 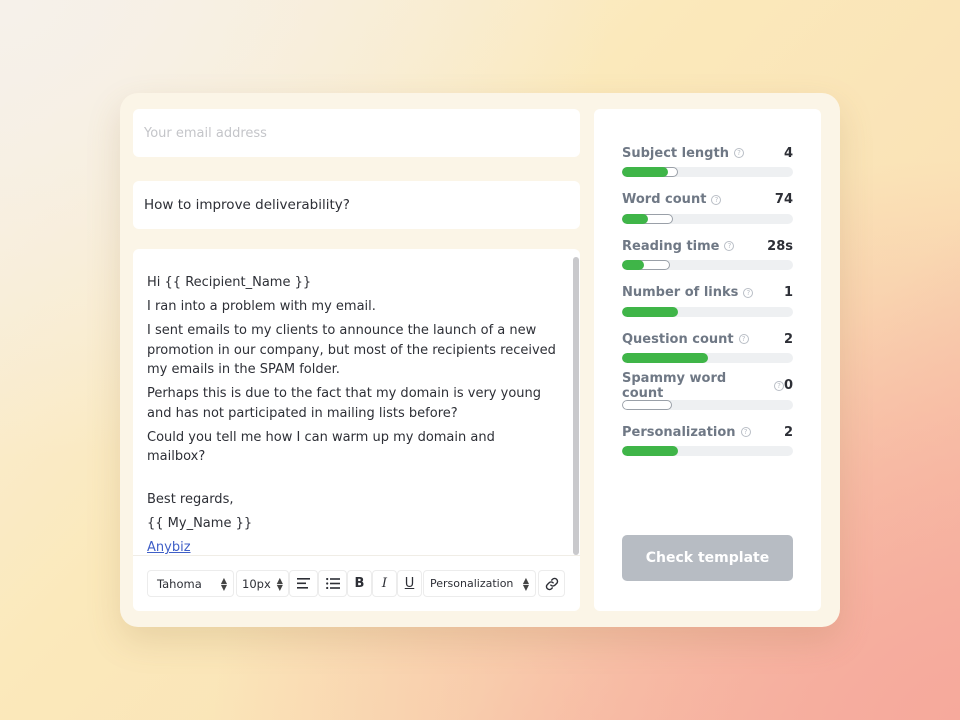 What do you see at coordinates (674, 385) in the screenshot?
I see `metric-label: Spammy word count` at bounding box center [674, 385].